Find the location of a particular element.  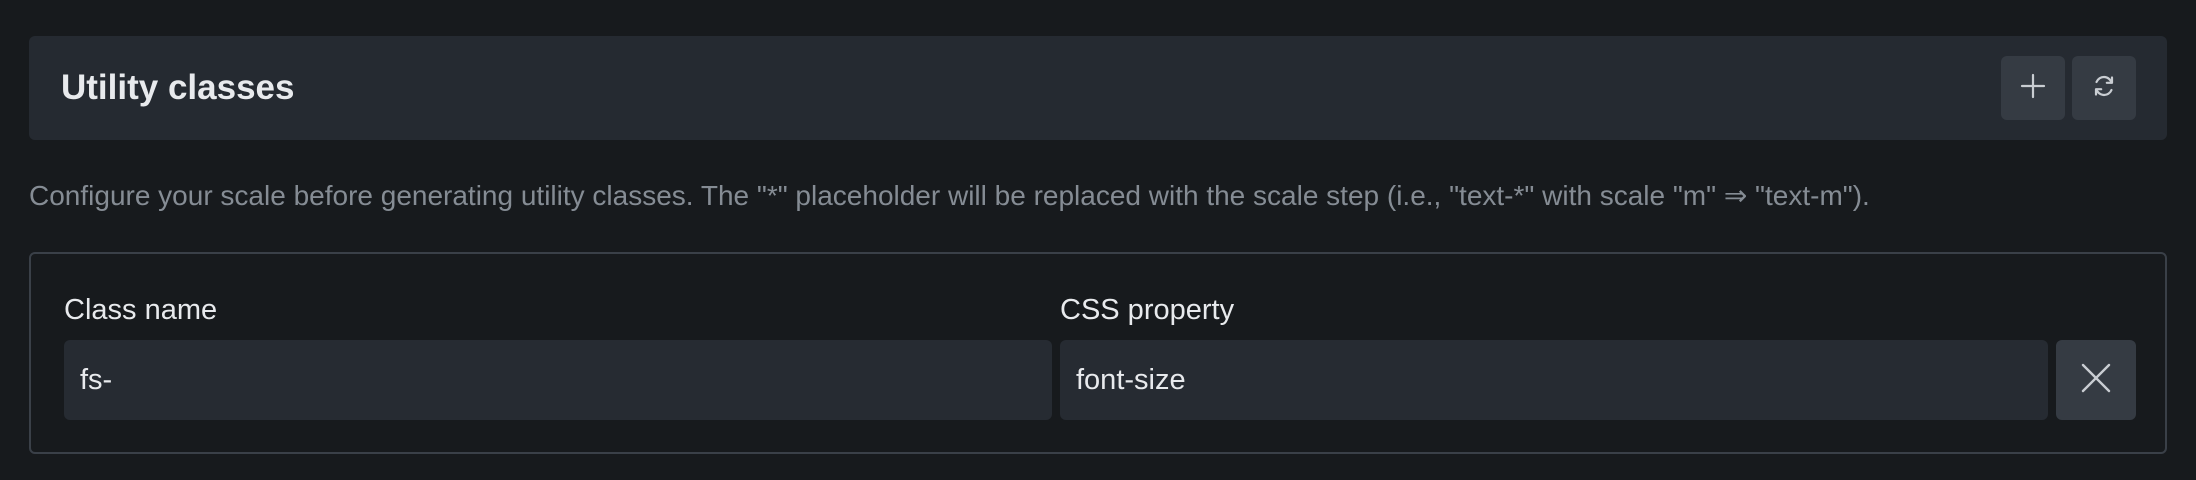

close-icon is located at coordinates (2096, 380).